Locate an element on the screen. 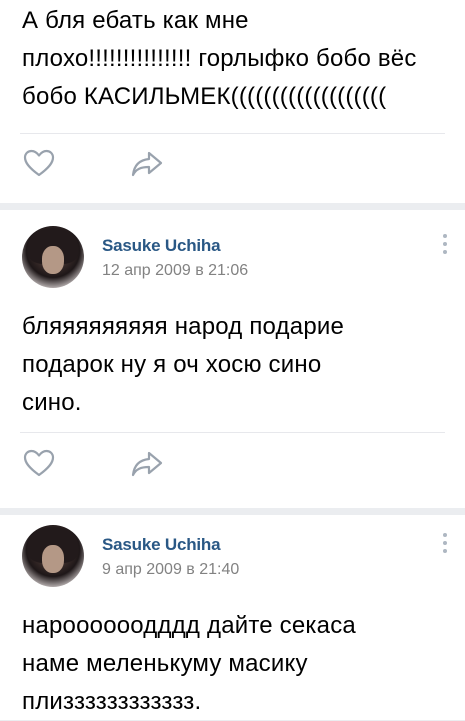 This screenshot has height=721, width=465. post-header: Sasuke Uchiha 9 апр 2009 в 21:40 is located at coordinates (232, 557).